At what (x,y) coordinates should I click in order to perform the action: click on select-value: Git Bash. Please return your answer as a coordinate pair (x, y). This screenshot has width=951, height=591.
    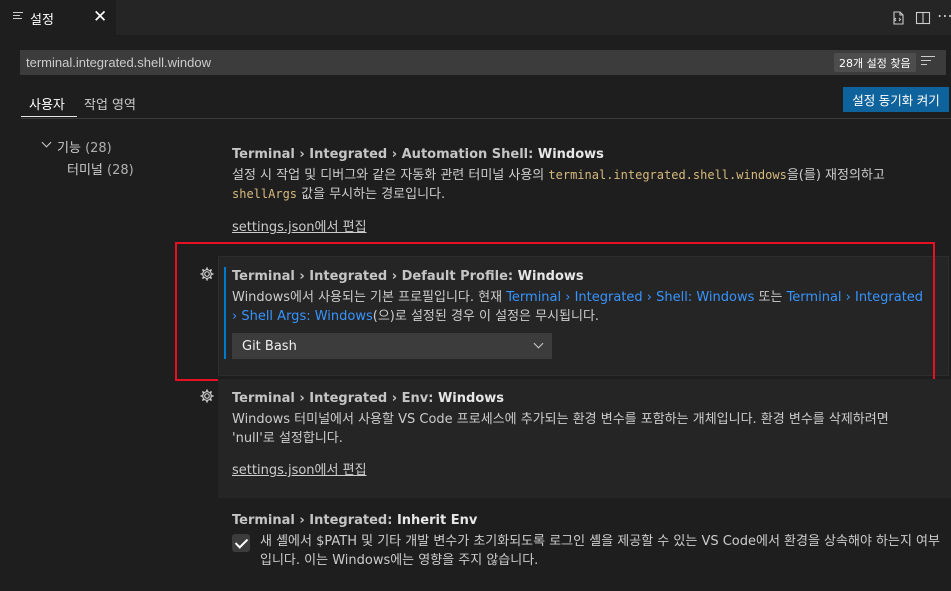
    Looking at the image, I should click on (269, 346).